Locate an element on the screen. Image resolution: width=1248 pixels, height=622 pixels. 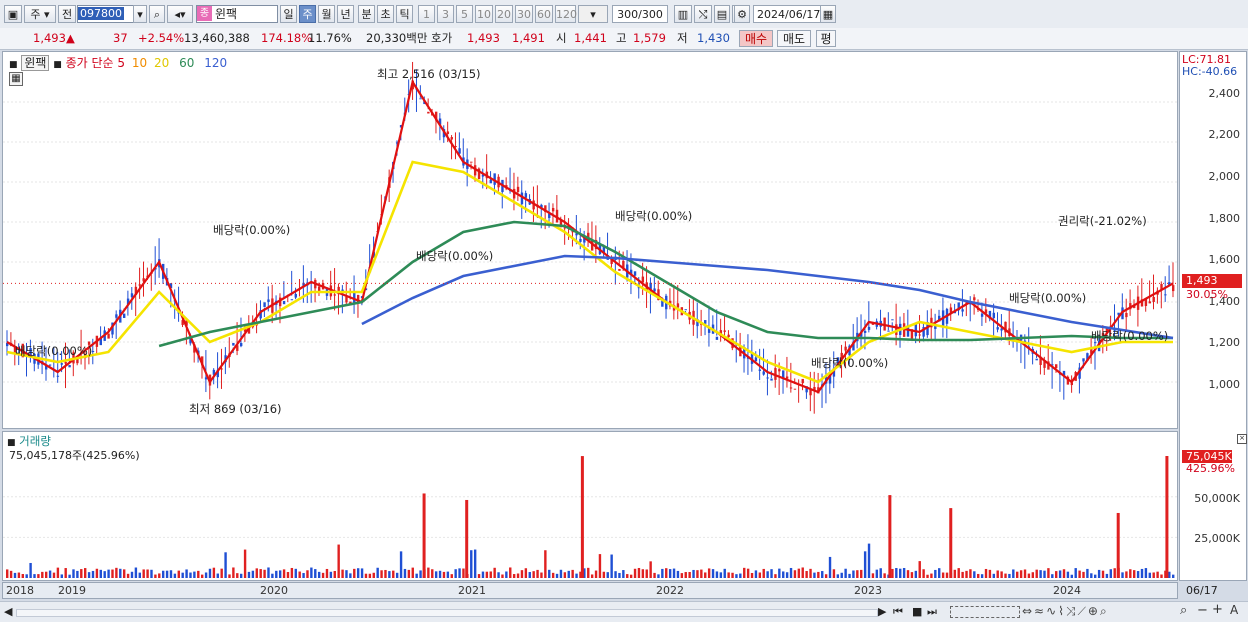
interval-60: 60 is located at coordinates (544, 14).